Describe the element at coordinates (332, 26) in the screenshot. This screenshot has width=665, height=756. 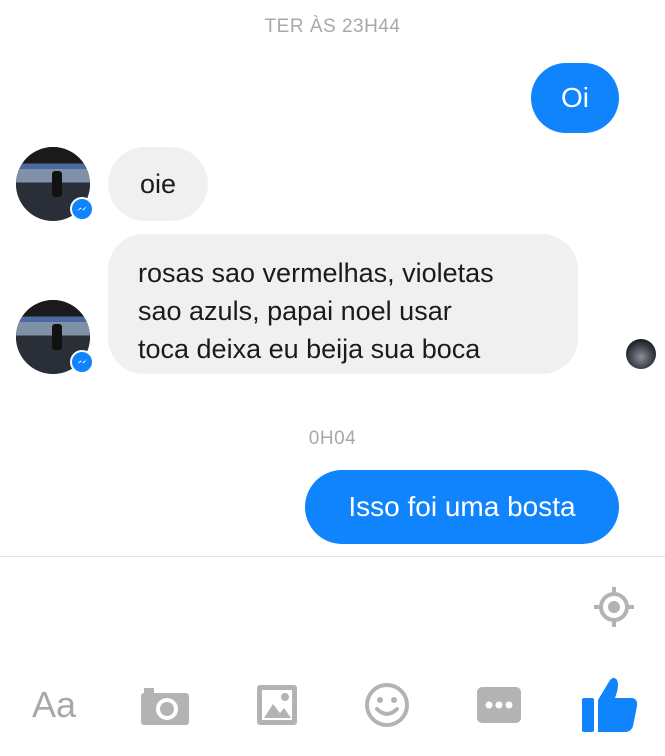
I see `timestamp: TER ÀS 23H44` at that location.